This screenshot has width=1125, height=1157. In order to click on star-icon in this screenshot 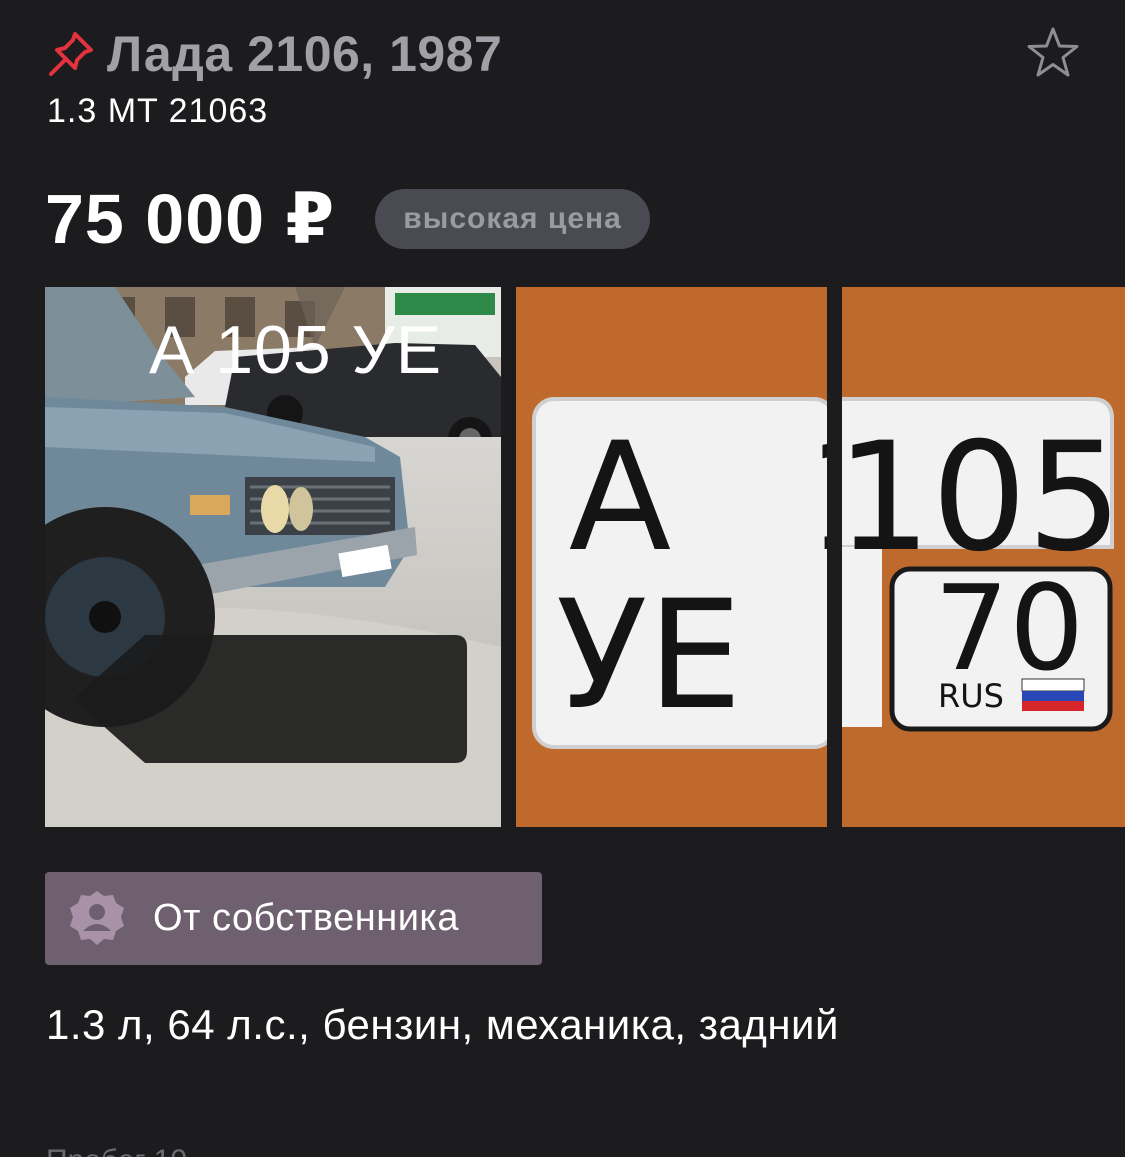, I will do `click(1053, 54)`.